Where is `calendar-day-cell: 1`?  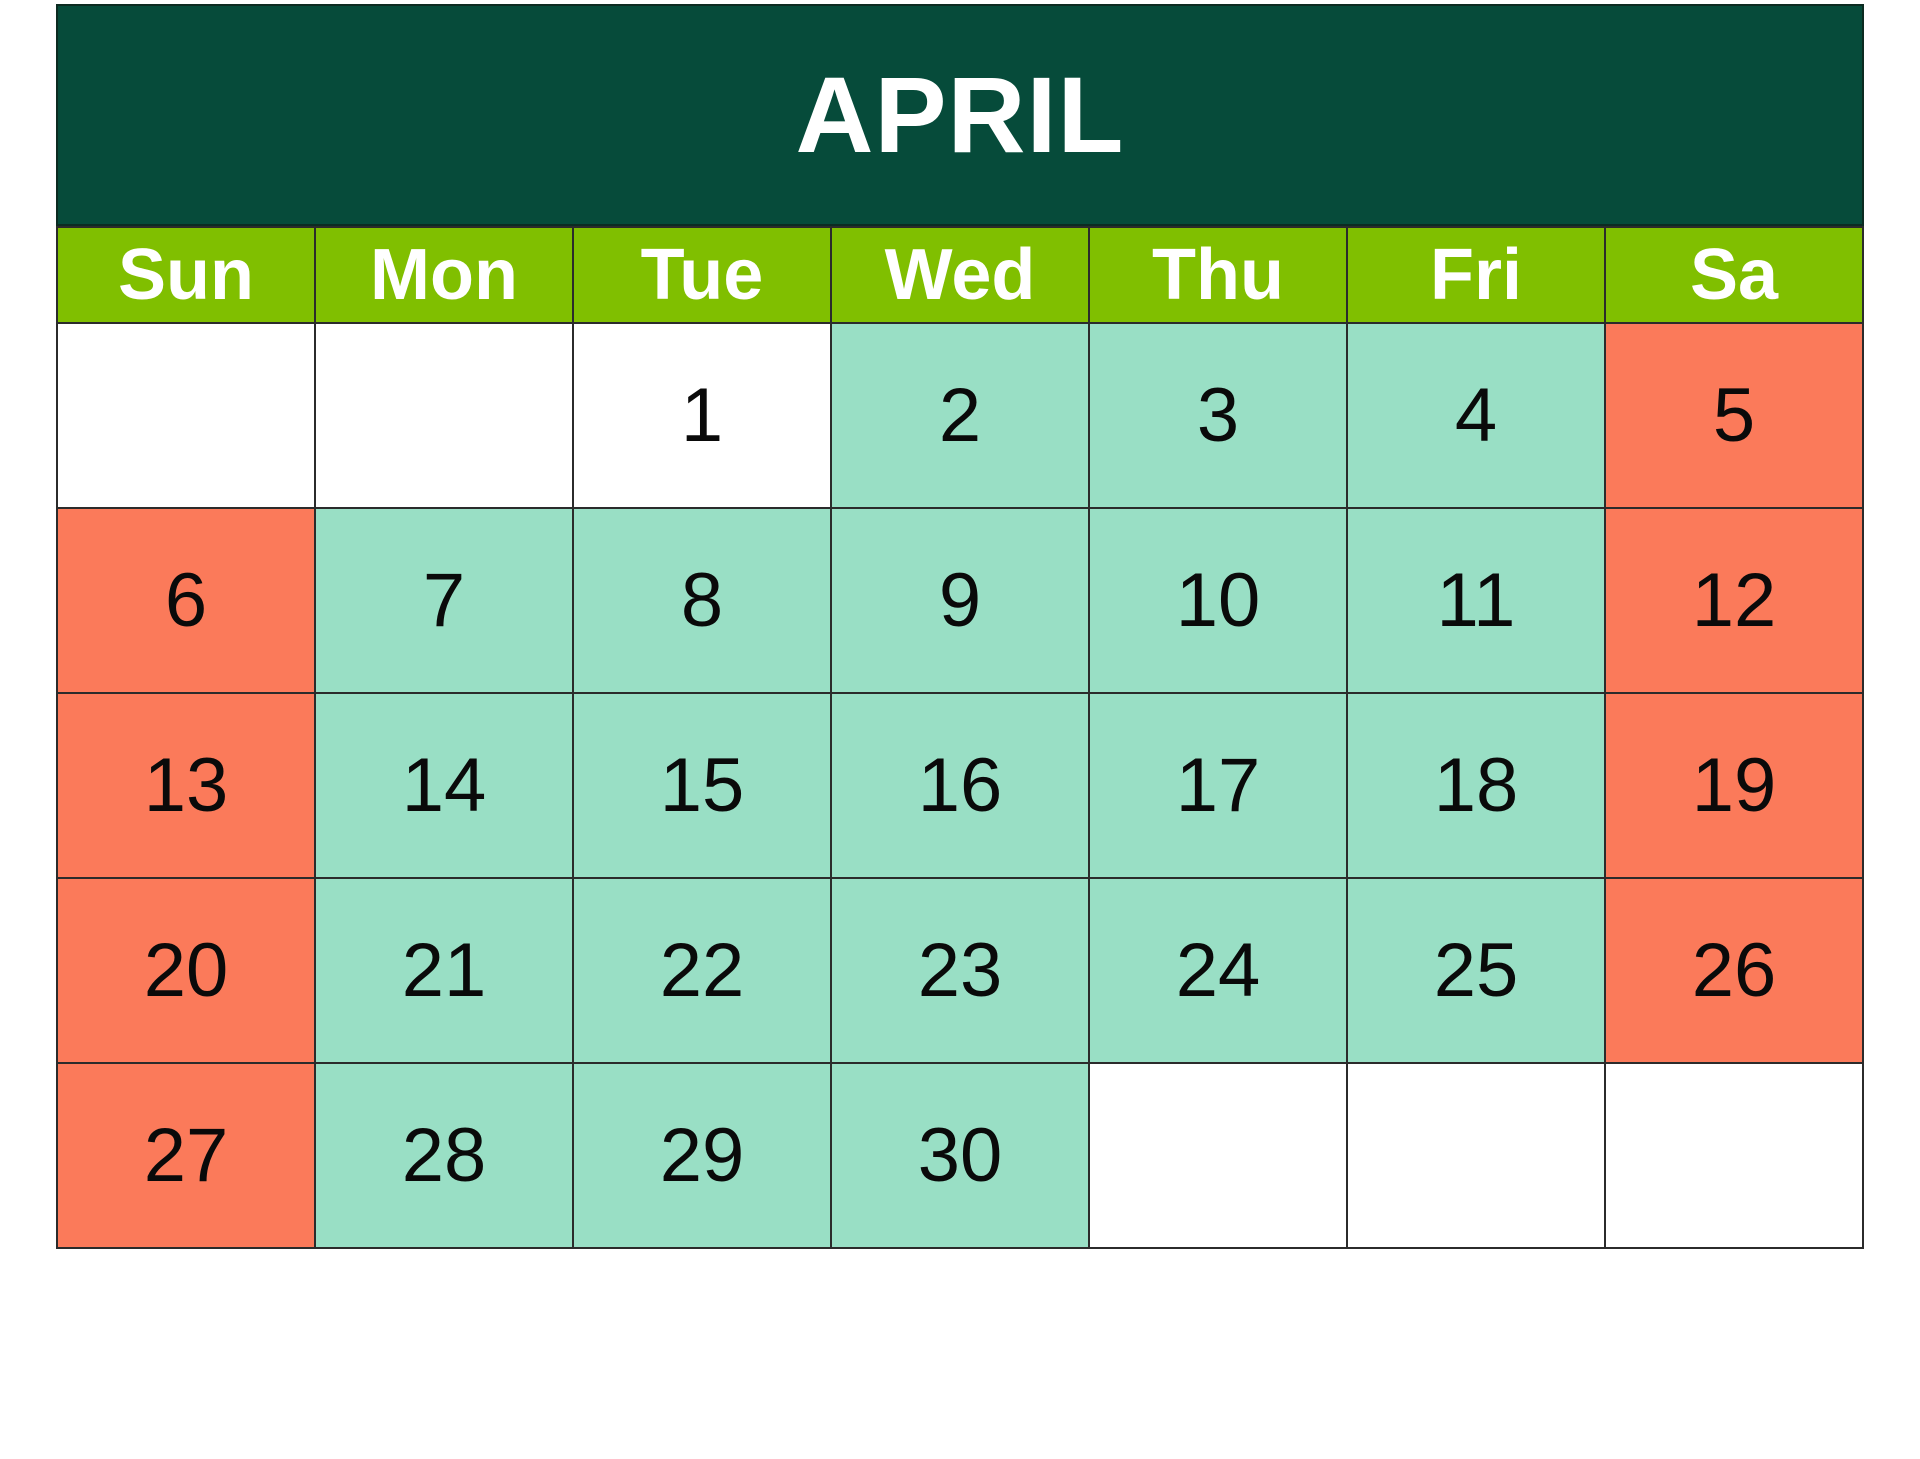
calendar-day-cell: 1 is located at coordinates (702, 415).